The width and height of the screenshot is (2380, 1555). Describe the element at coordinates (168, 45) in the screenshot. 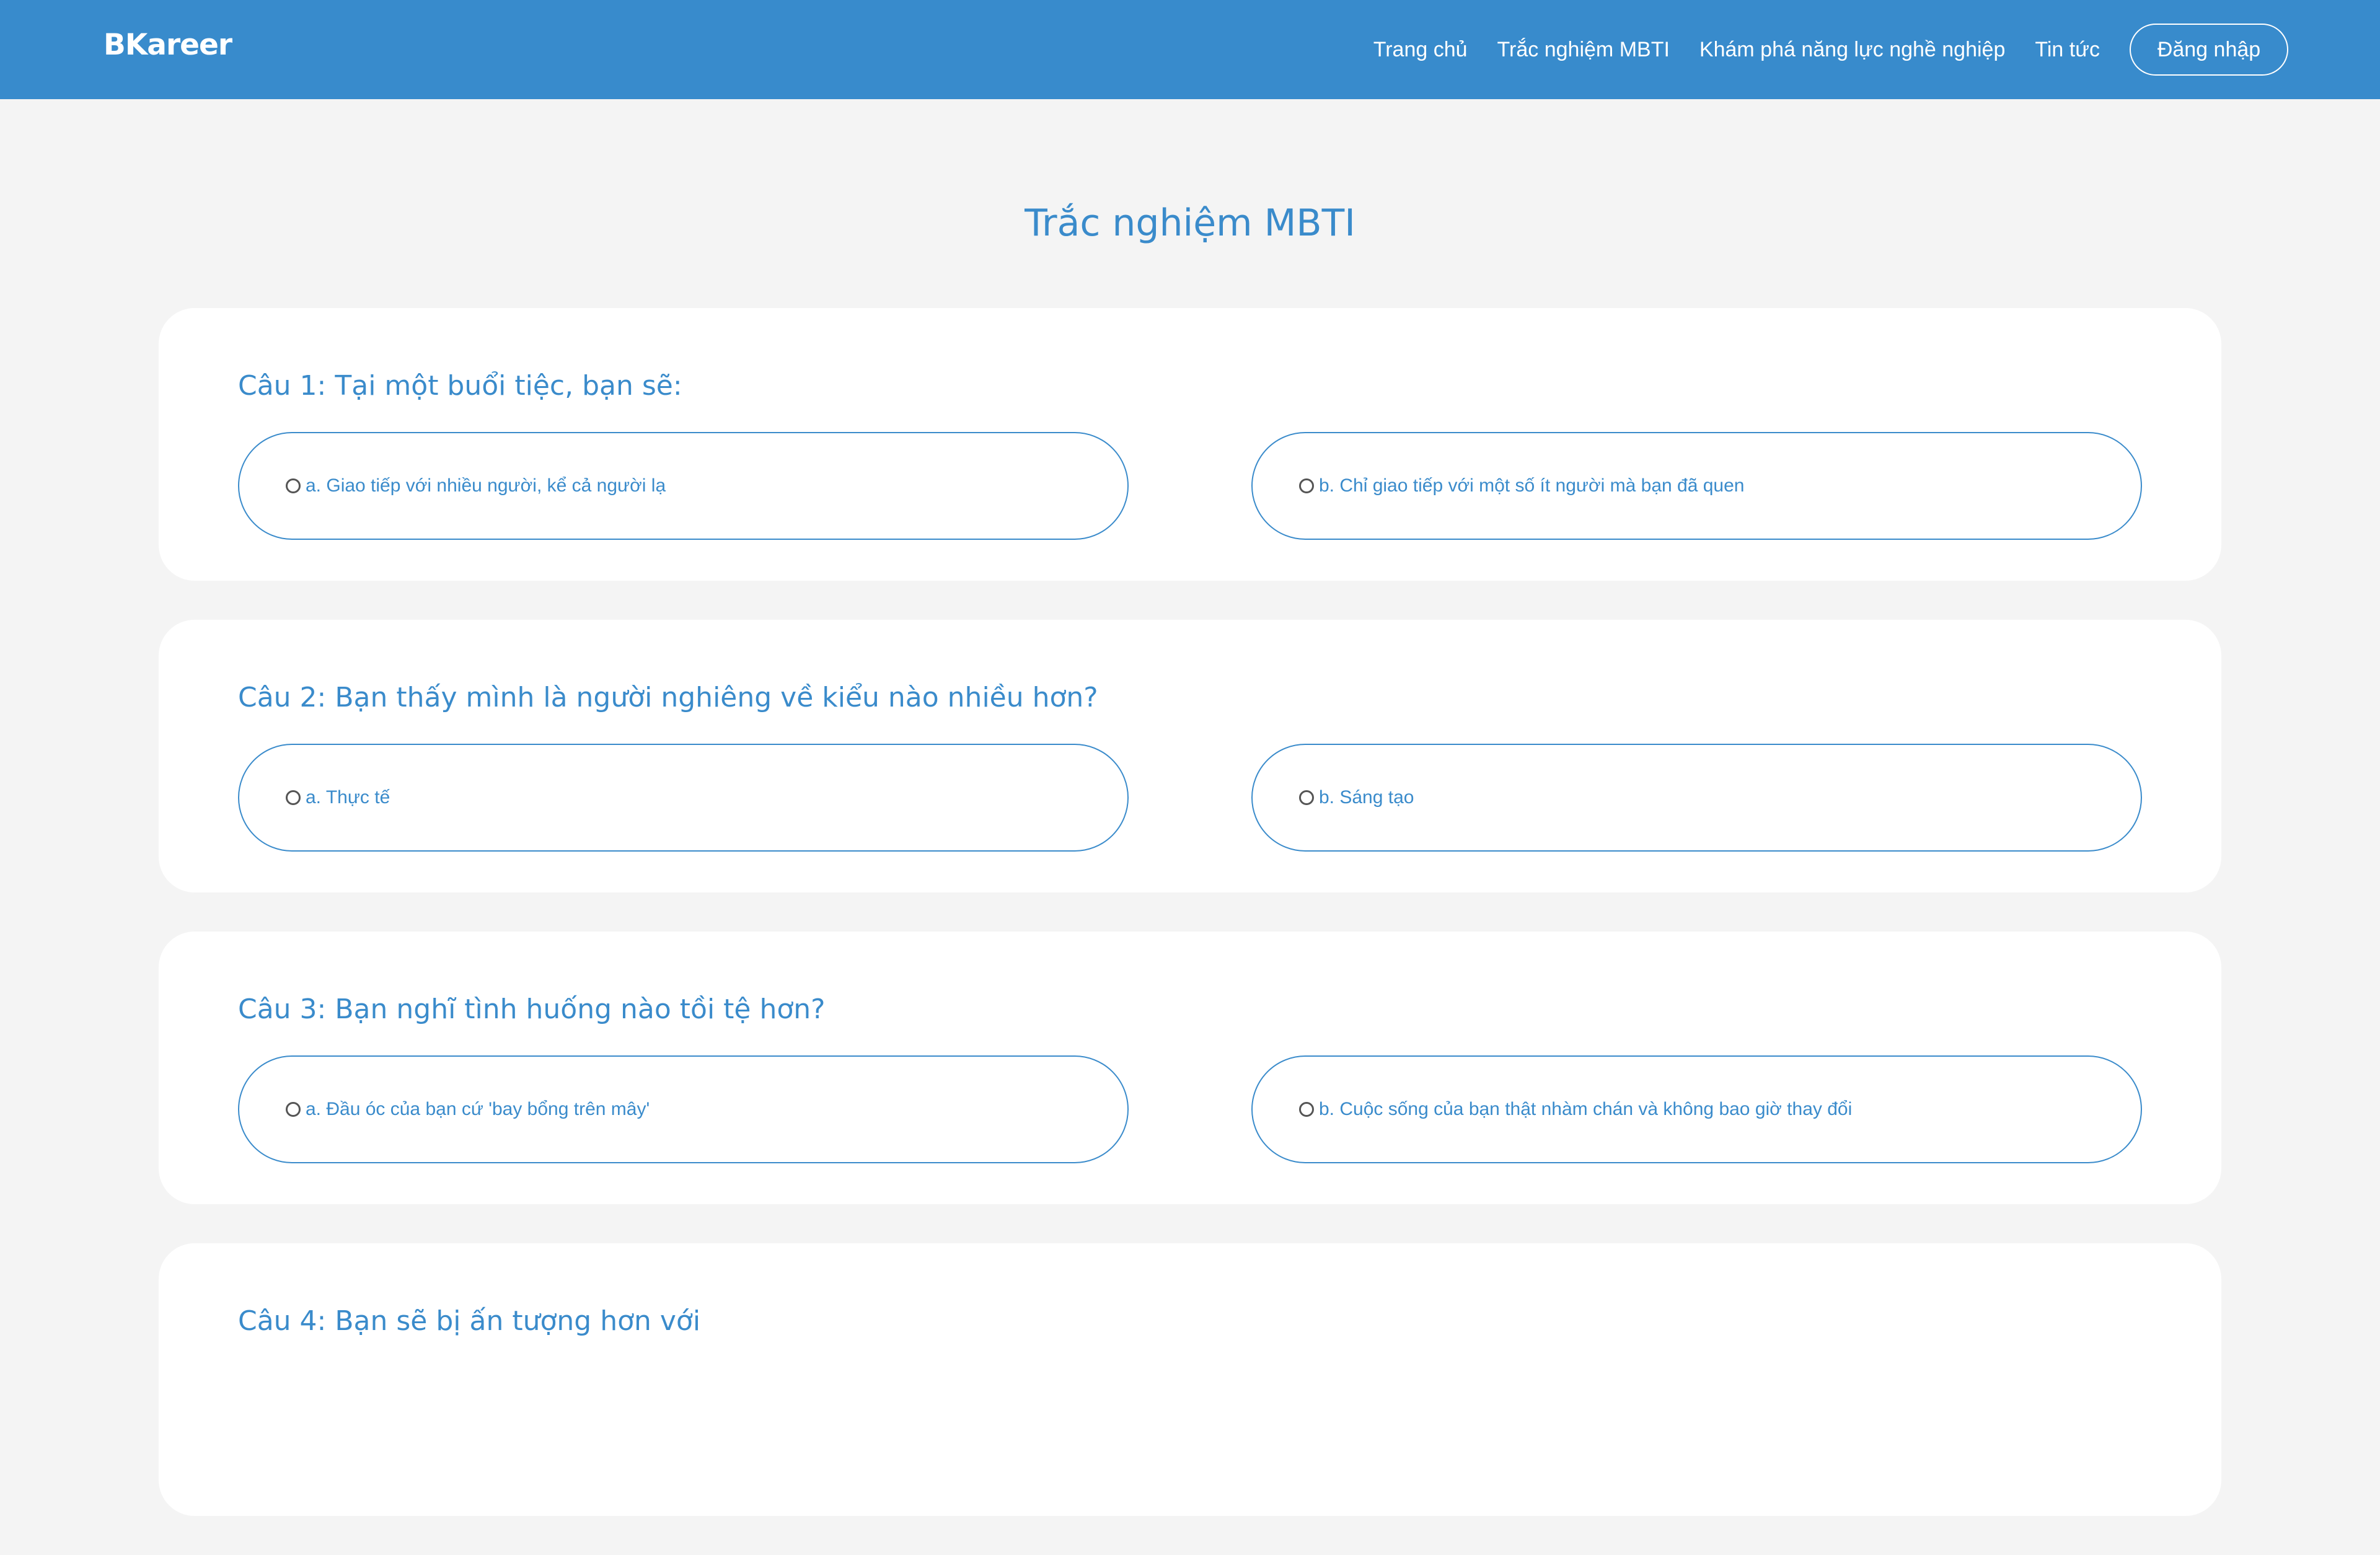

I see `brand-logo: BKareer` at that location.